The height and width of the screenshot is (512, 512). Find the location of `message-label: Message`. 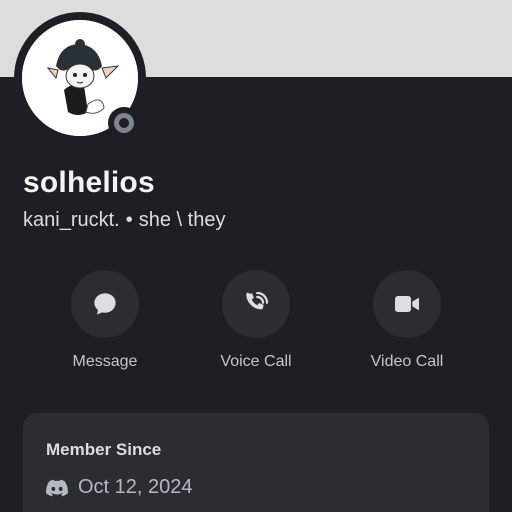

message-label: Message is located at coordinates (105, 361).